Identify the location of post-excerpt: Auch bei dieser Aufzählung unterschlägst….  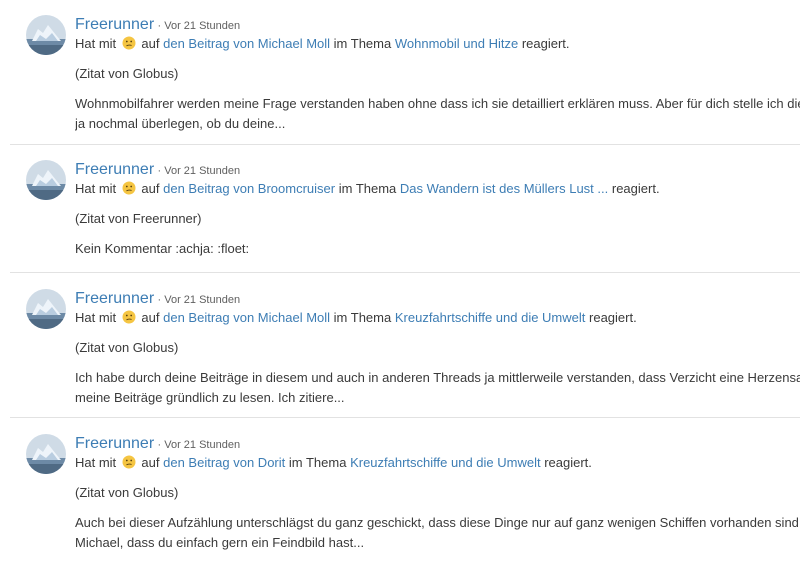
(437, 533).